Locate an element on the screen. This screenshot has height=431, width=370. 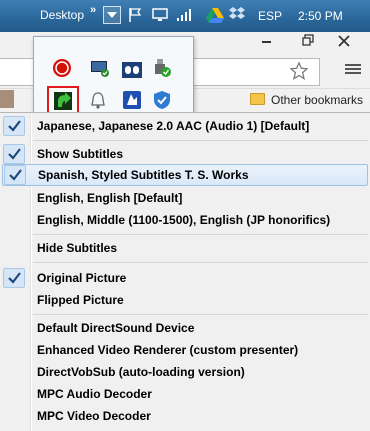
chevron-down-icon is located at coordinates (112, 15).